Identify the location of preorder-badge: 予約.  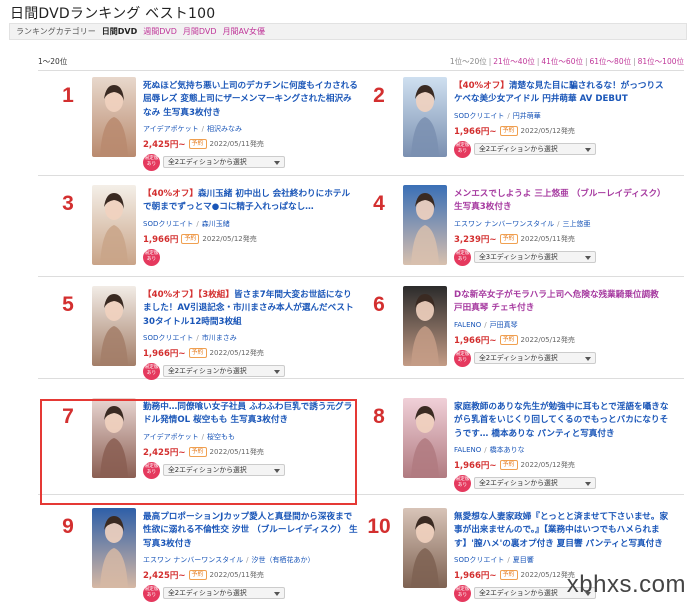
(508, 339).